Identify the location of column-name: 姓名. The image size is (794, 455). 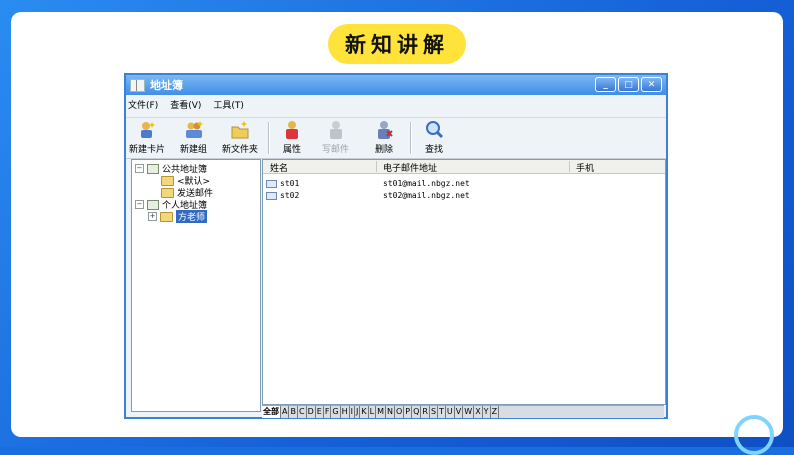
(279, 167).